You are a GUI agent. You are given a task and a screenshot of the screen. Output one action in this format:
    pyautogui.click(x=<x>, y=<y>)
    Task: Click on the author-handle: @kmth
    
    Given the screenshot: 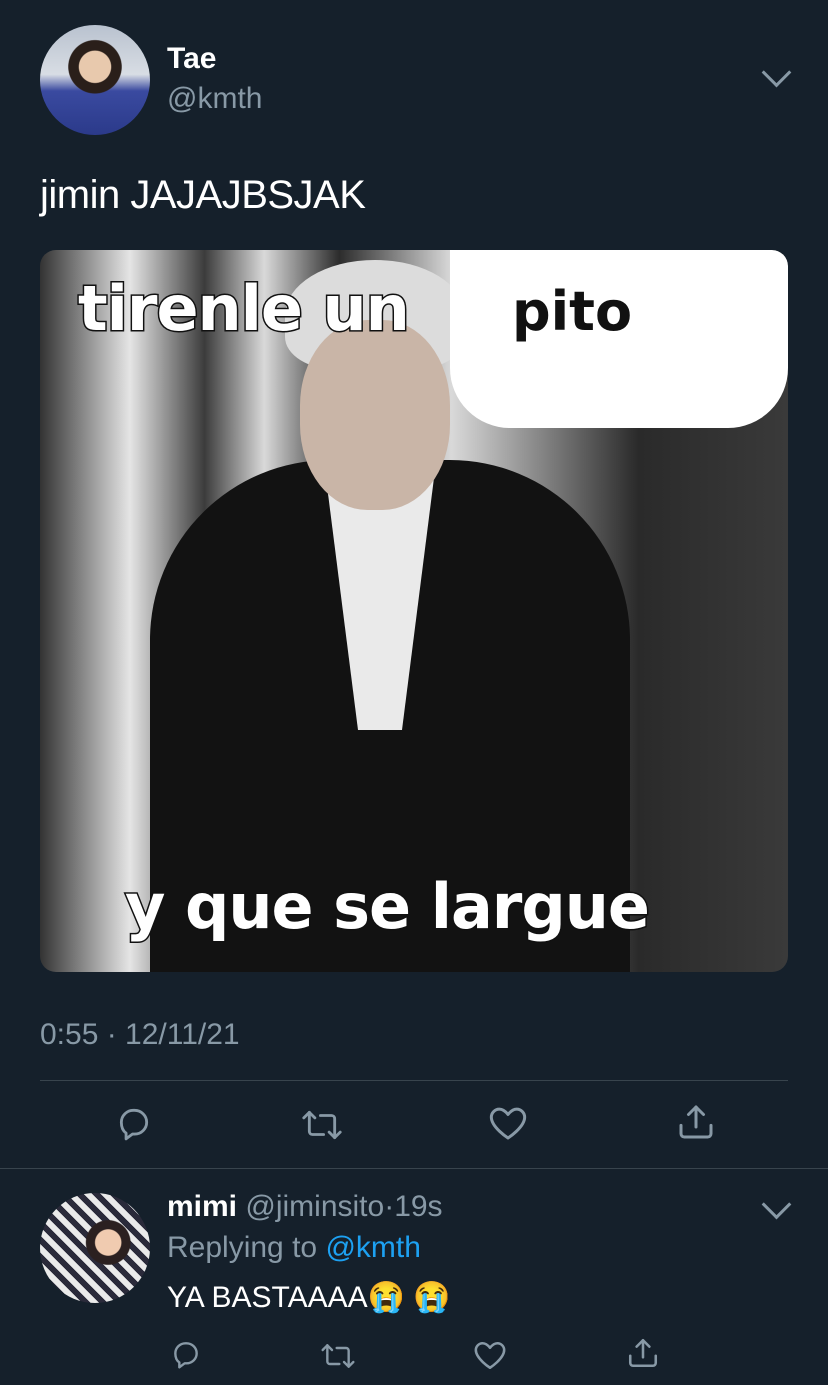 What is the action you would take?
    pyautogui.click(x=214, y=99)
    